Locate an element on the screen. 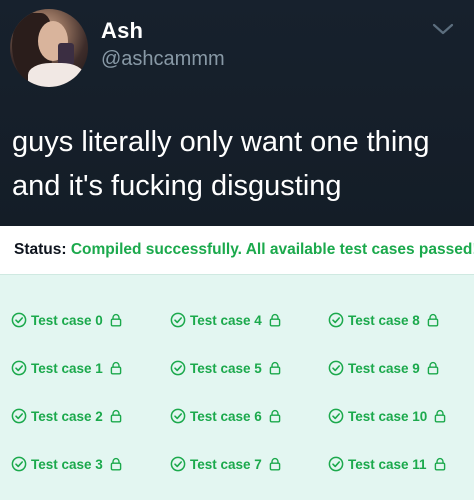 This screenshot has width=474, height=500. test-case-label: Test case 2 is located at coordinates (67, 416).